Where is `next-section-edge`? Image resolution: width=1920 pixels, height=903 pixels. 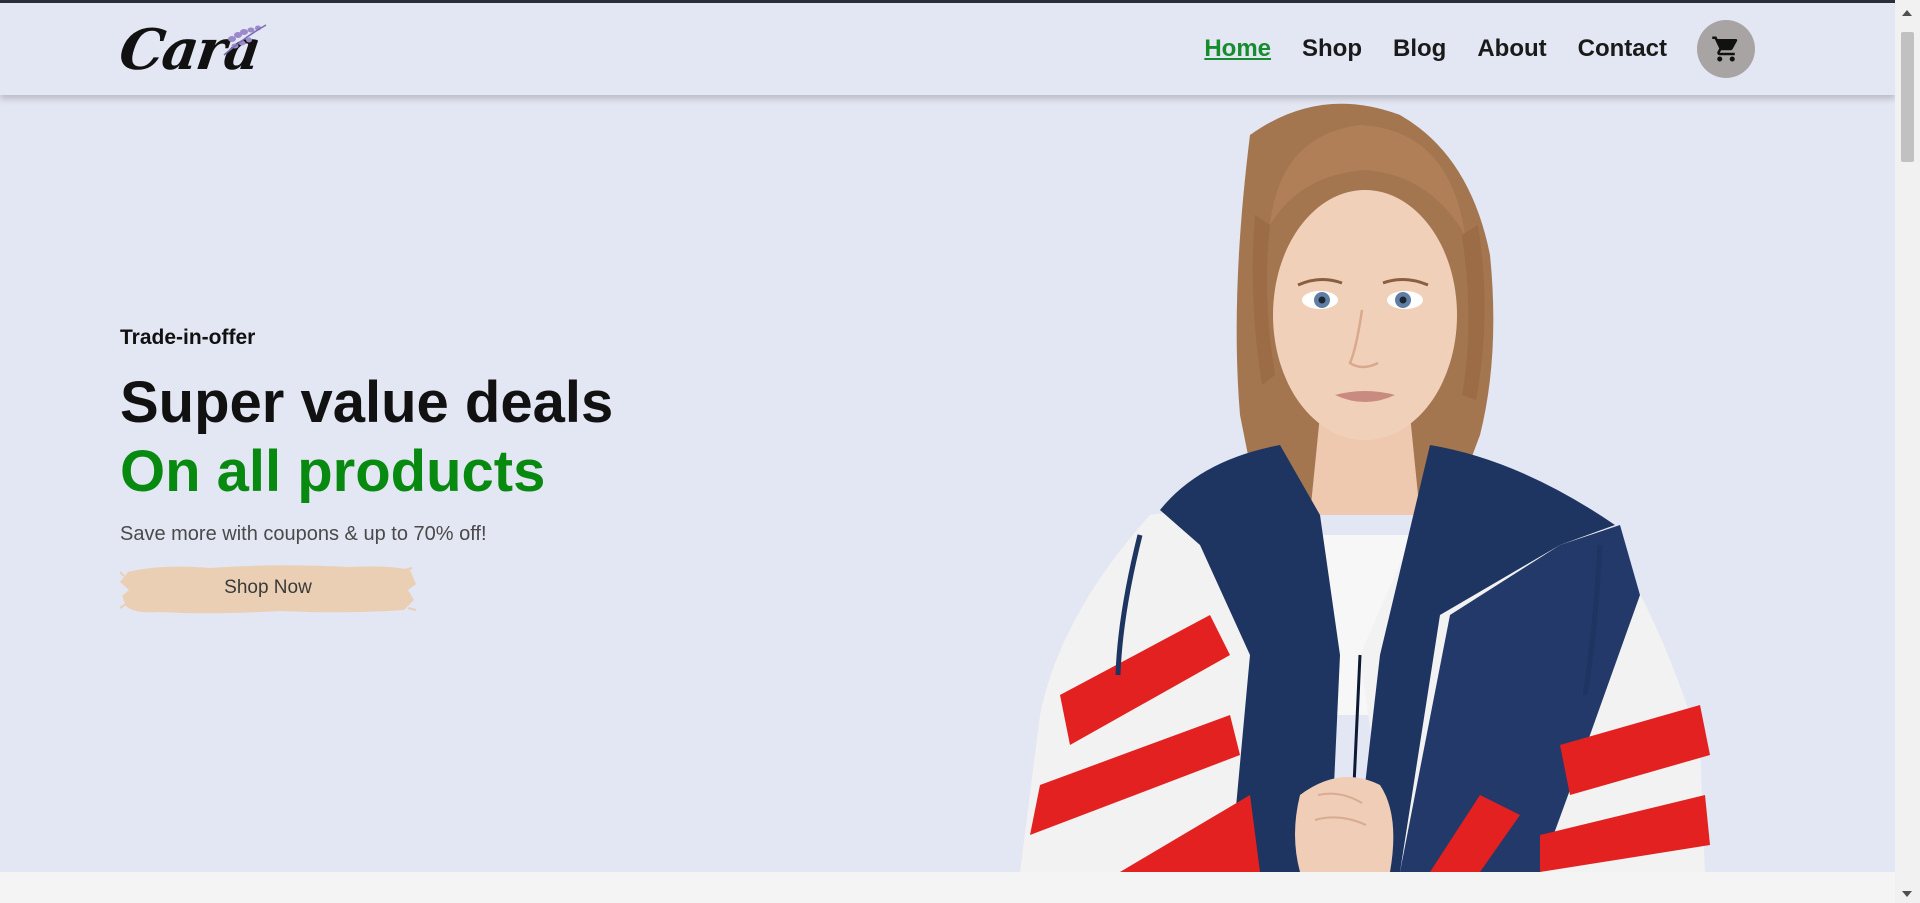
next-section-edge is located at coordinates (947, 887).